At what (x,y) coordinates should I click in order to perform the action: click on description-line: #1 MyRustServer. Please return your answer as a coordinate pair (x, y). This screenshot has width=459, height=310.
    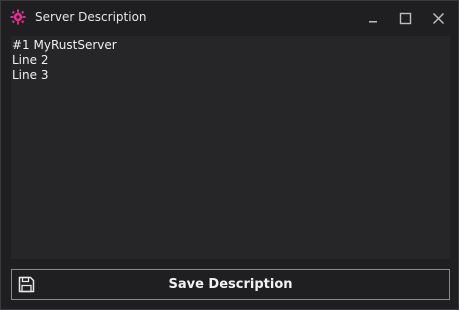
    Looking at the image, I should click on (64, 45).